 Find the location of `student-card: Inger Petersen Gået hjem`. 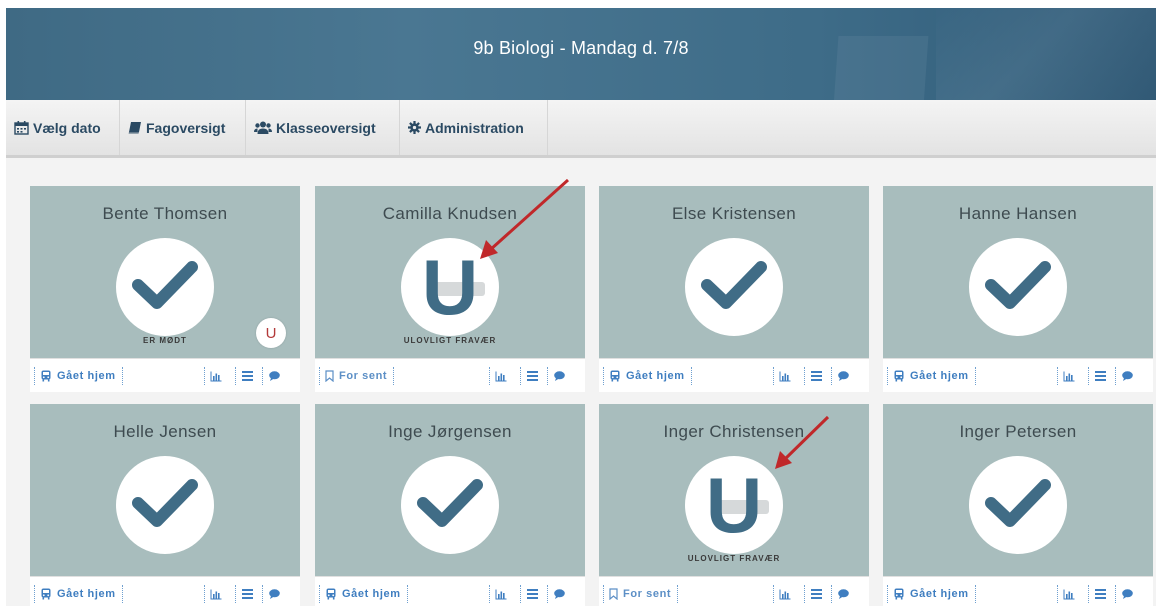

student-card: Inger Petersen Gået hjem is located at coordinates (1018, 507).